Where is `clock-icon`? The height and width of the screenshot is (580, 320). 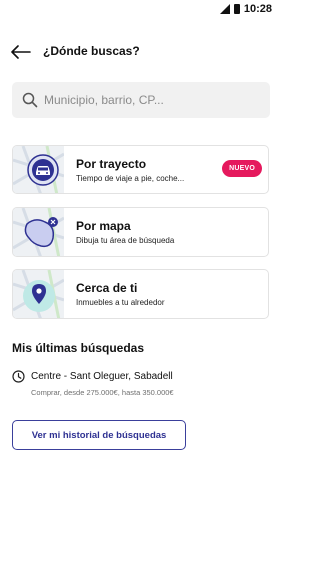 clock-icon is located at coordinates (18, 376).